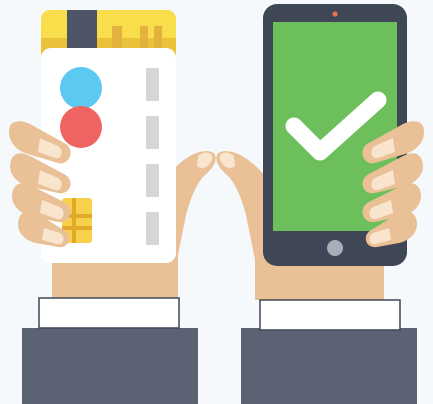  What do you see at coordinates (329, 366) in the screenshot?
I see `right-sleeve` at bounding box center [329, 366].